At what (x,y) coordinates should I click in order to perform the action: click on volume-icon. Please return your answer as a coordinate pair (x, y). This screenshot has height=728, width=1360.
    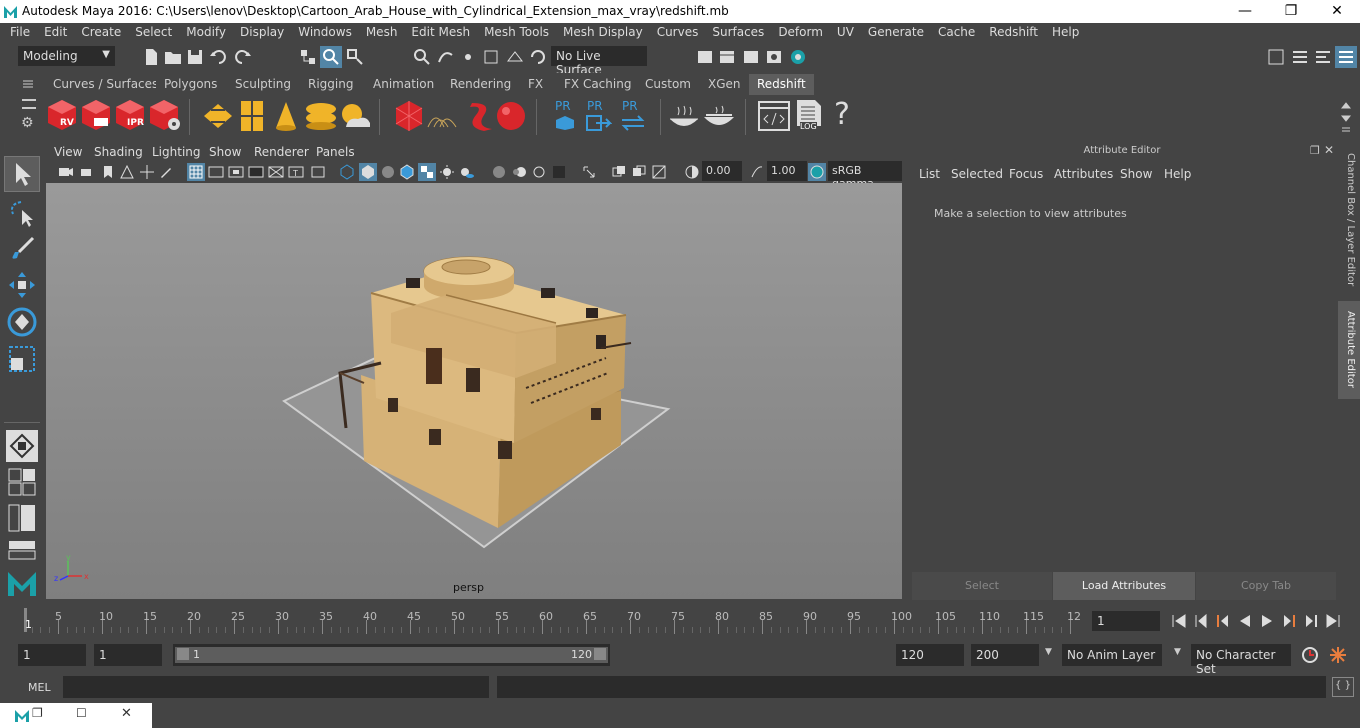
    Looking at the image, I should click on (480, 116).